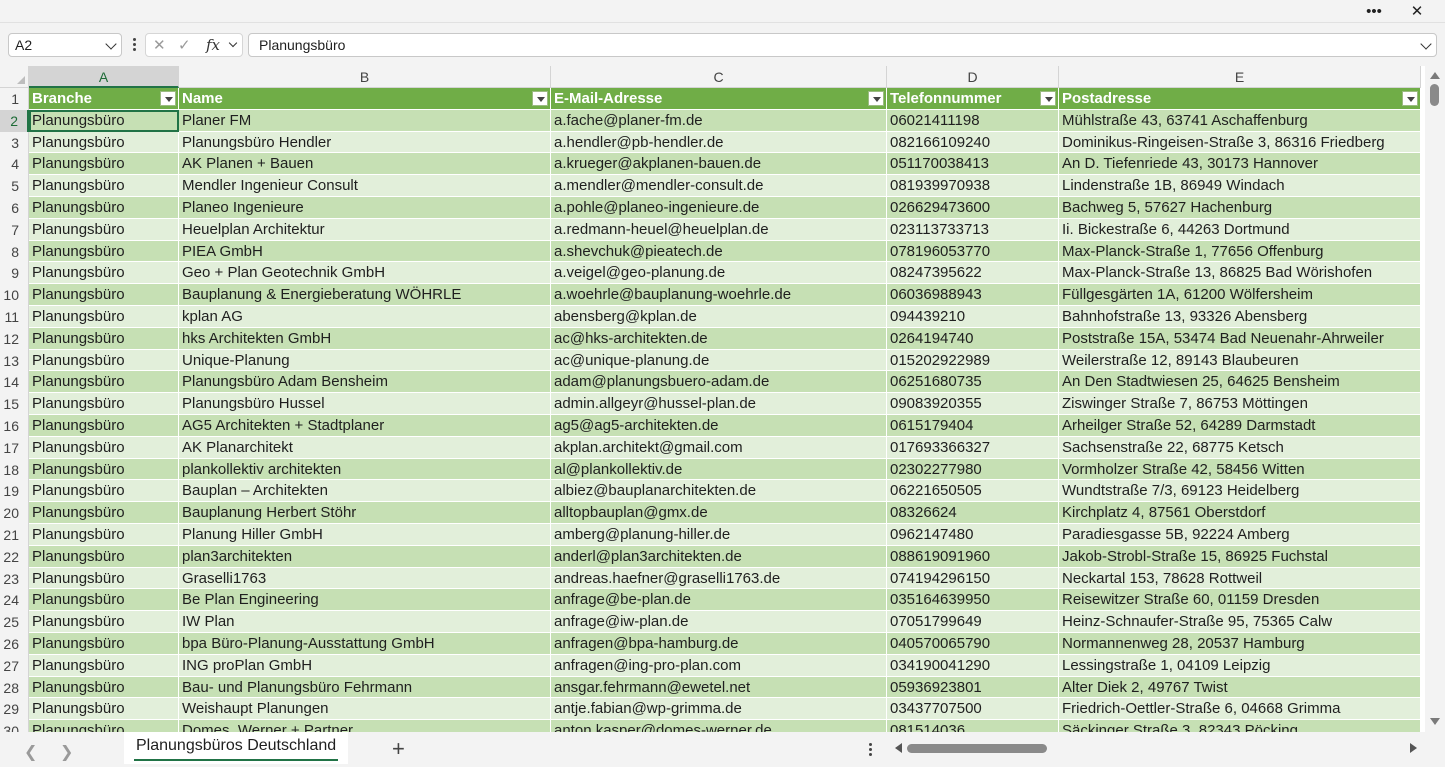 The height and width of the screenshot is (767, 1445). What do you see at coordinates (1240, 207) in the screenshot?
I see `table-cell: Bachweg 5, 57627 Hachenburg` at bounding box center [1240, 207].